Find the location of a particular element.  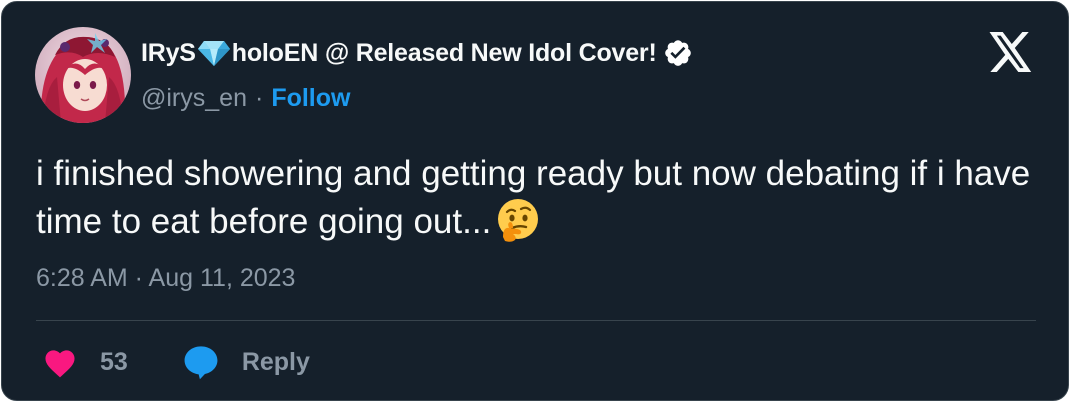

tweet-timestamp: 6:28 AM · Aug 11, 2023 is located at coordinates (165, 278).